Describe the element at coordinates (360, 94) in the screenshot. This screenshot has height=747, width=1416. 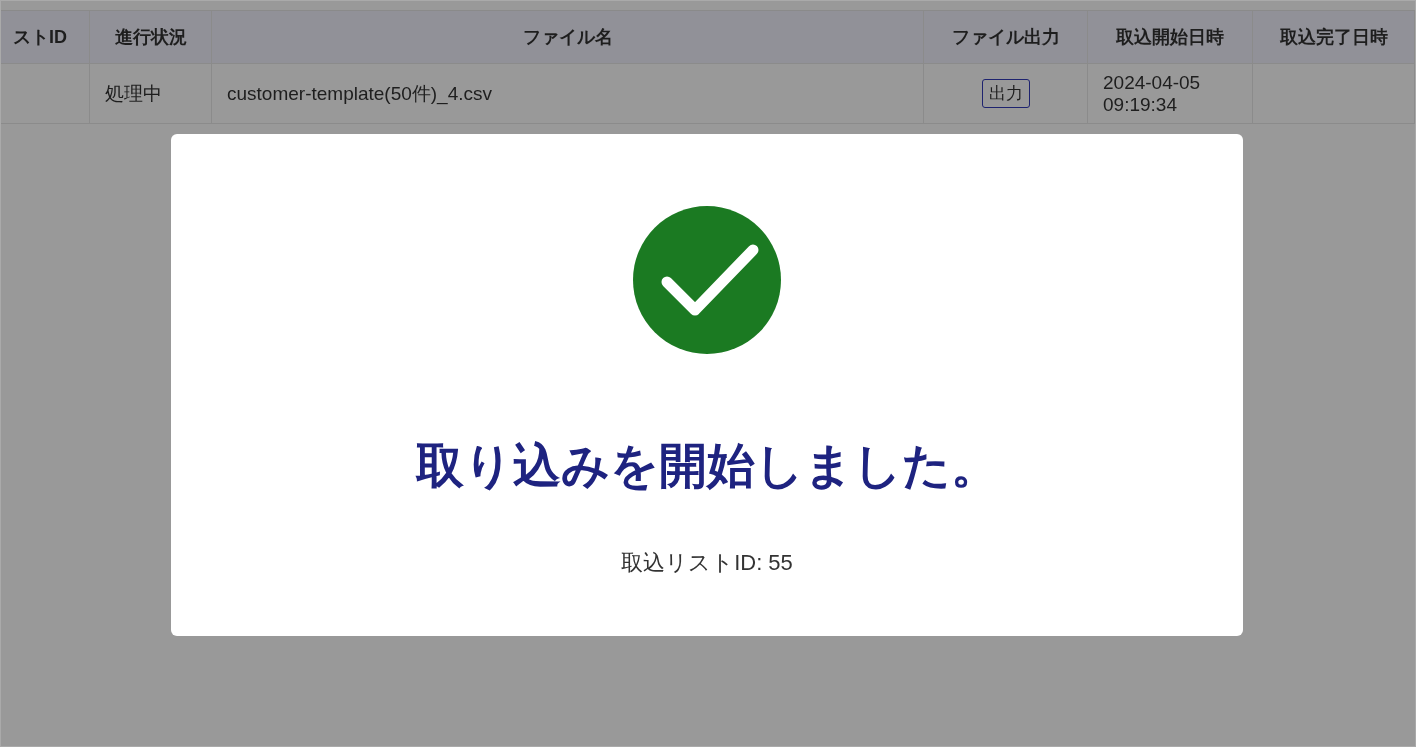
I see `table-cell-text: customer-template(50件)_4.csv` at that location.